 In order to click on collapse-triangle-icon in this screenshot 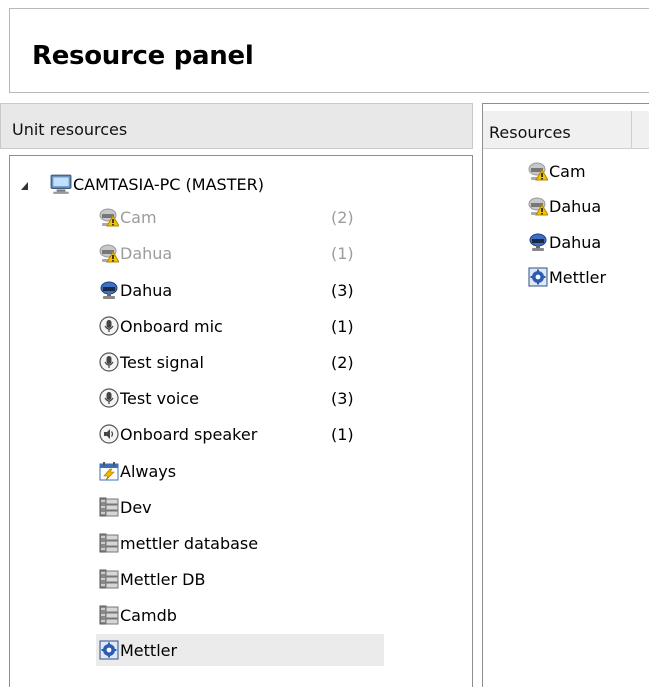, I will do `click(25, 186)`.